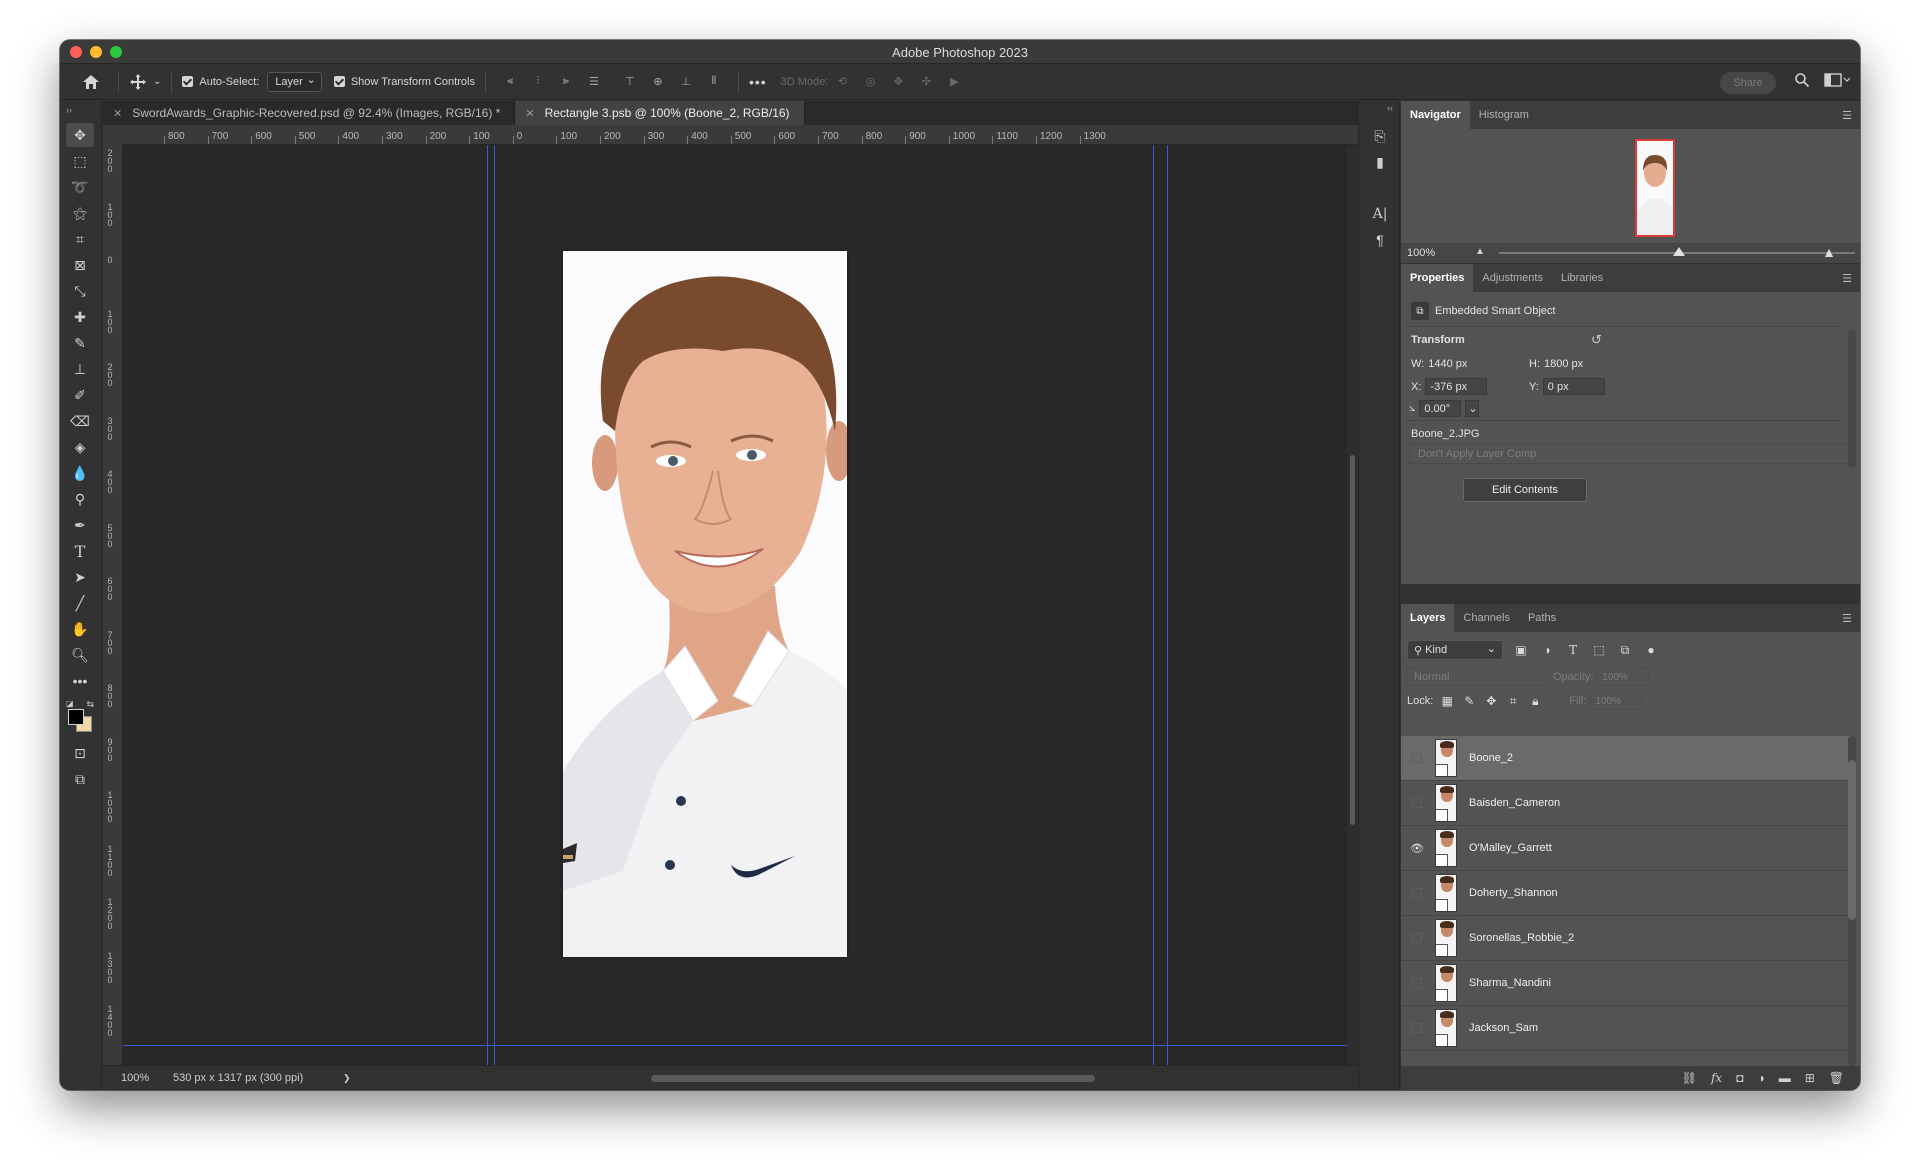 Image resolution: width=1920 pixels, height=1169 pixels. I want to click on tab-libraries: Libraries, so click(1582, 278).